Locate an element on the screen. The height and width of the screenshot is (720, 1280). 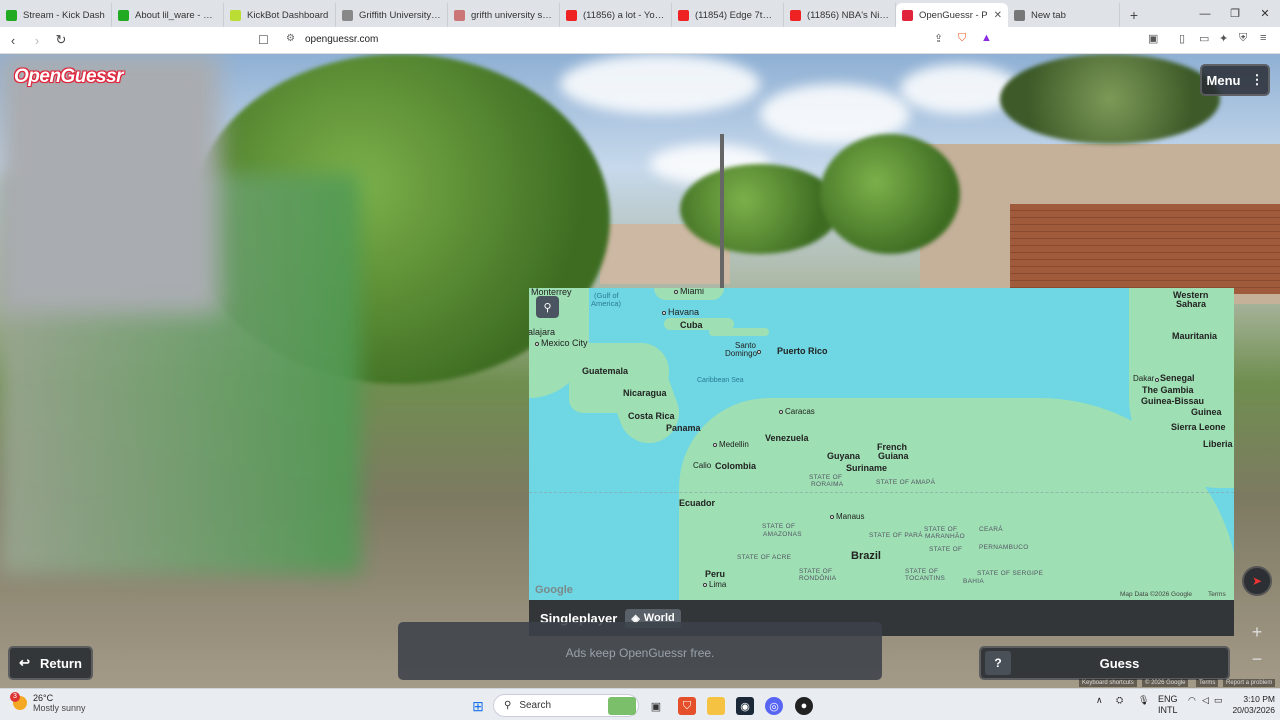
steam-icon: ◉ is located at coordinates (745, 706).